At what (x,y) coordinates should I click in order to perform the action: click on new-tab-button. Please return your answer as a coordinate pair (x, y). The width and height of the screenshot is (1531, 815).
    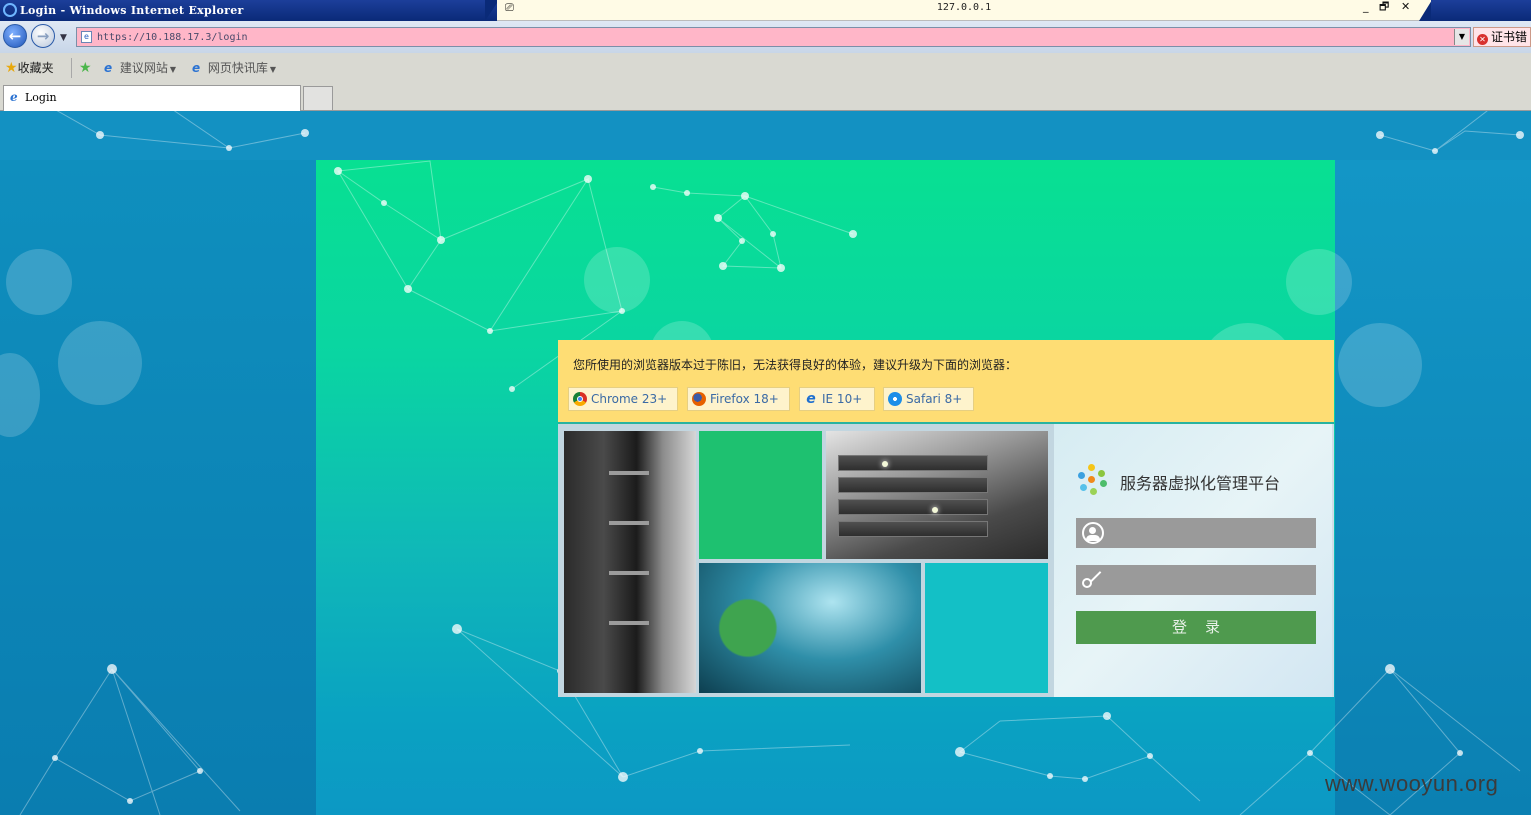
    Looking at the image, I should click on (318, 98).